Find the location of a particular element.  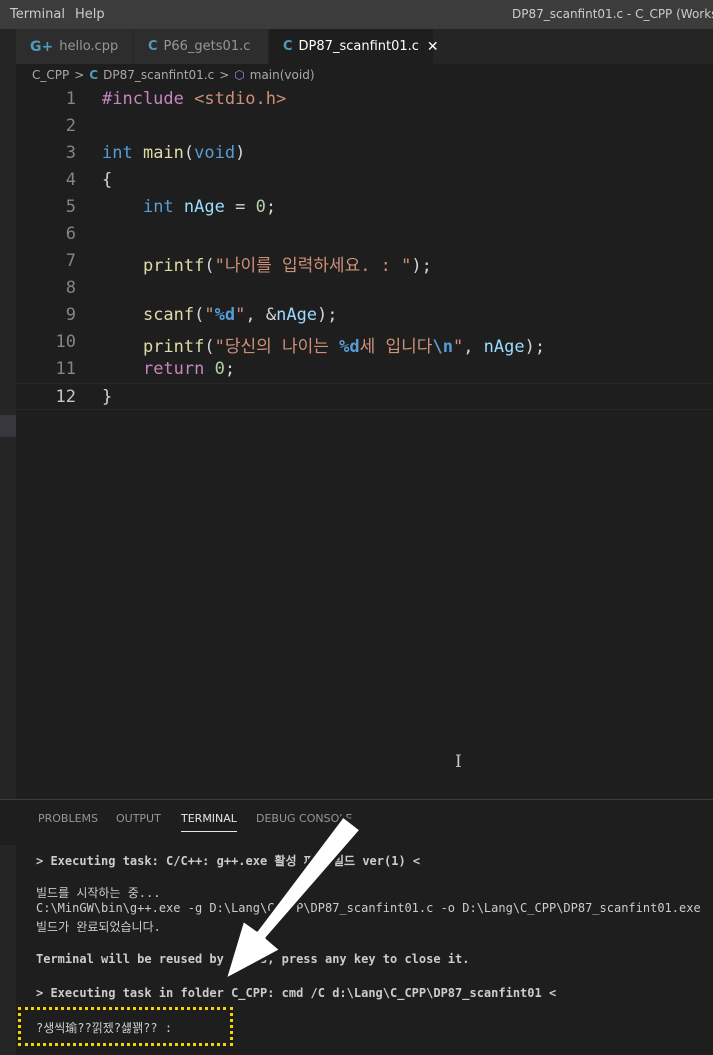

line-number: 5 is located at coordinates (70, 207).